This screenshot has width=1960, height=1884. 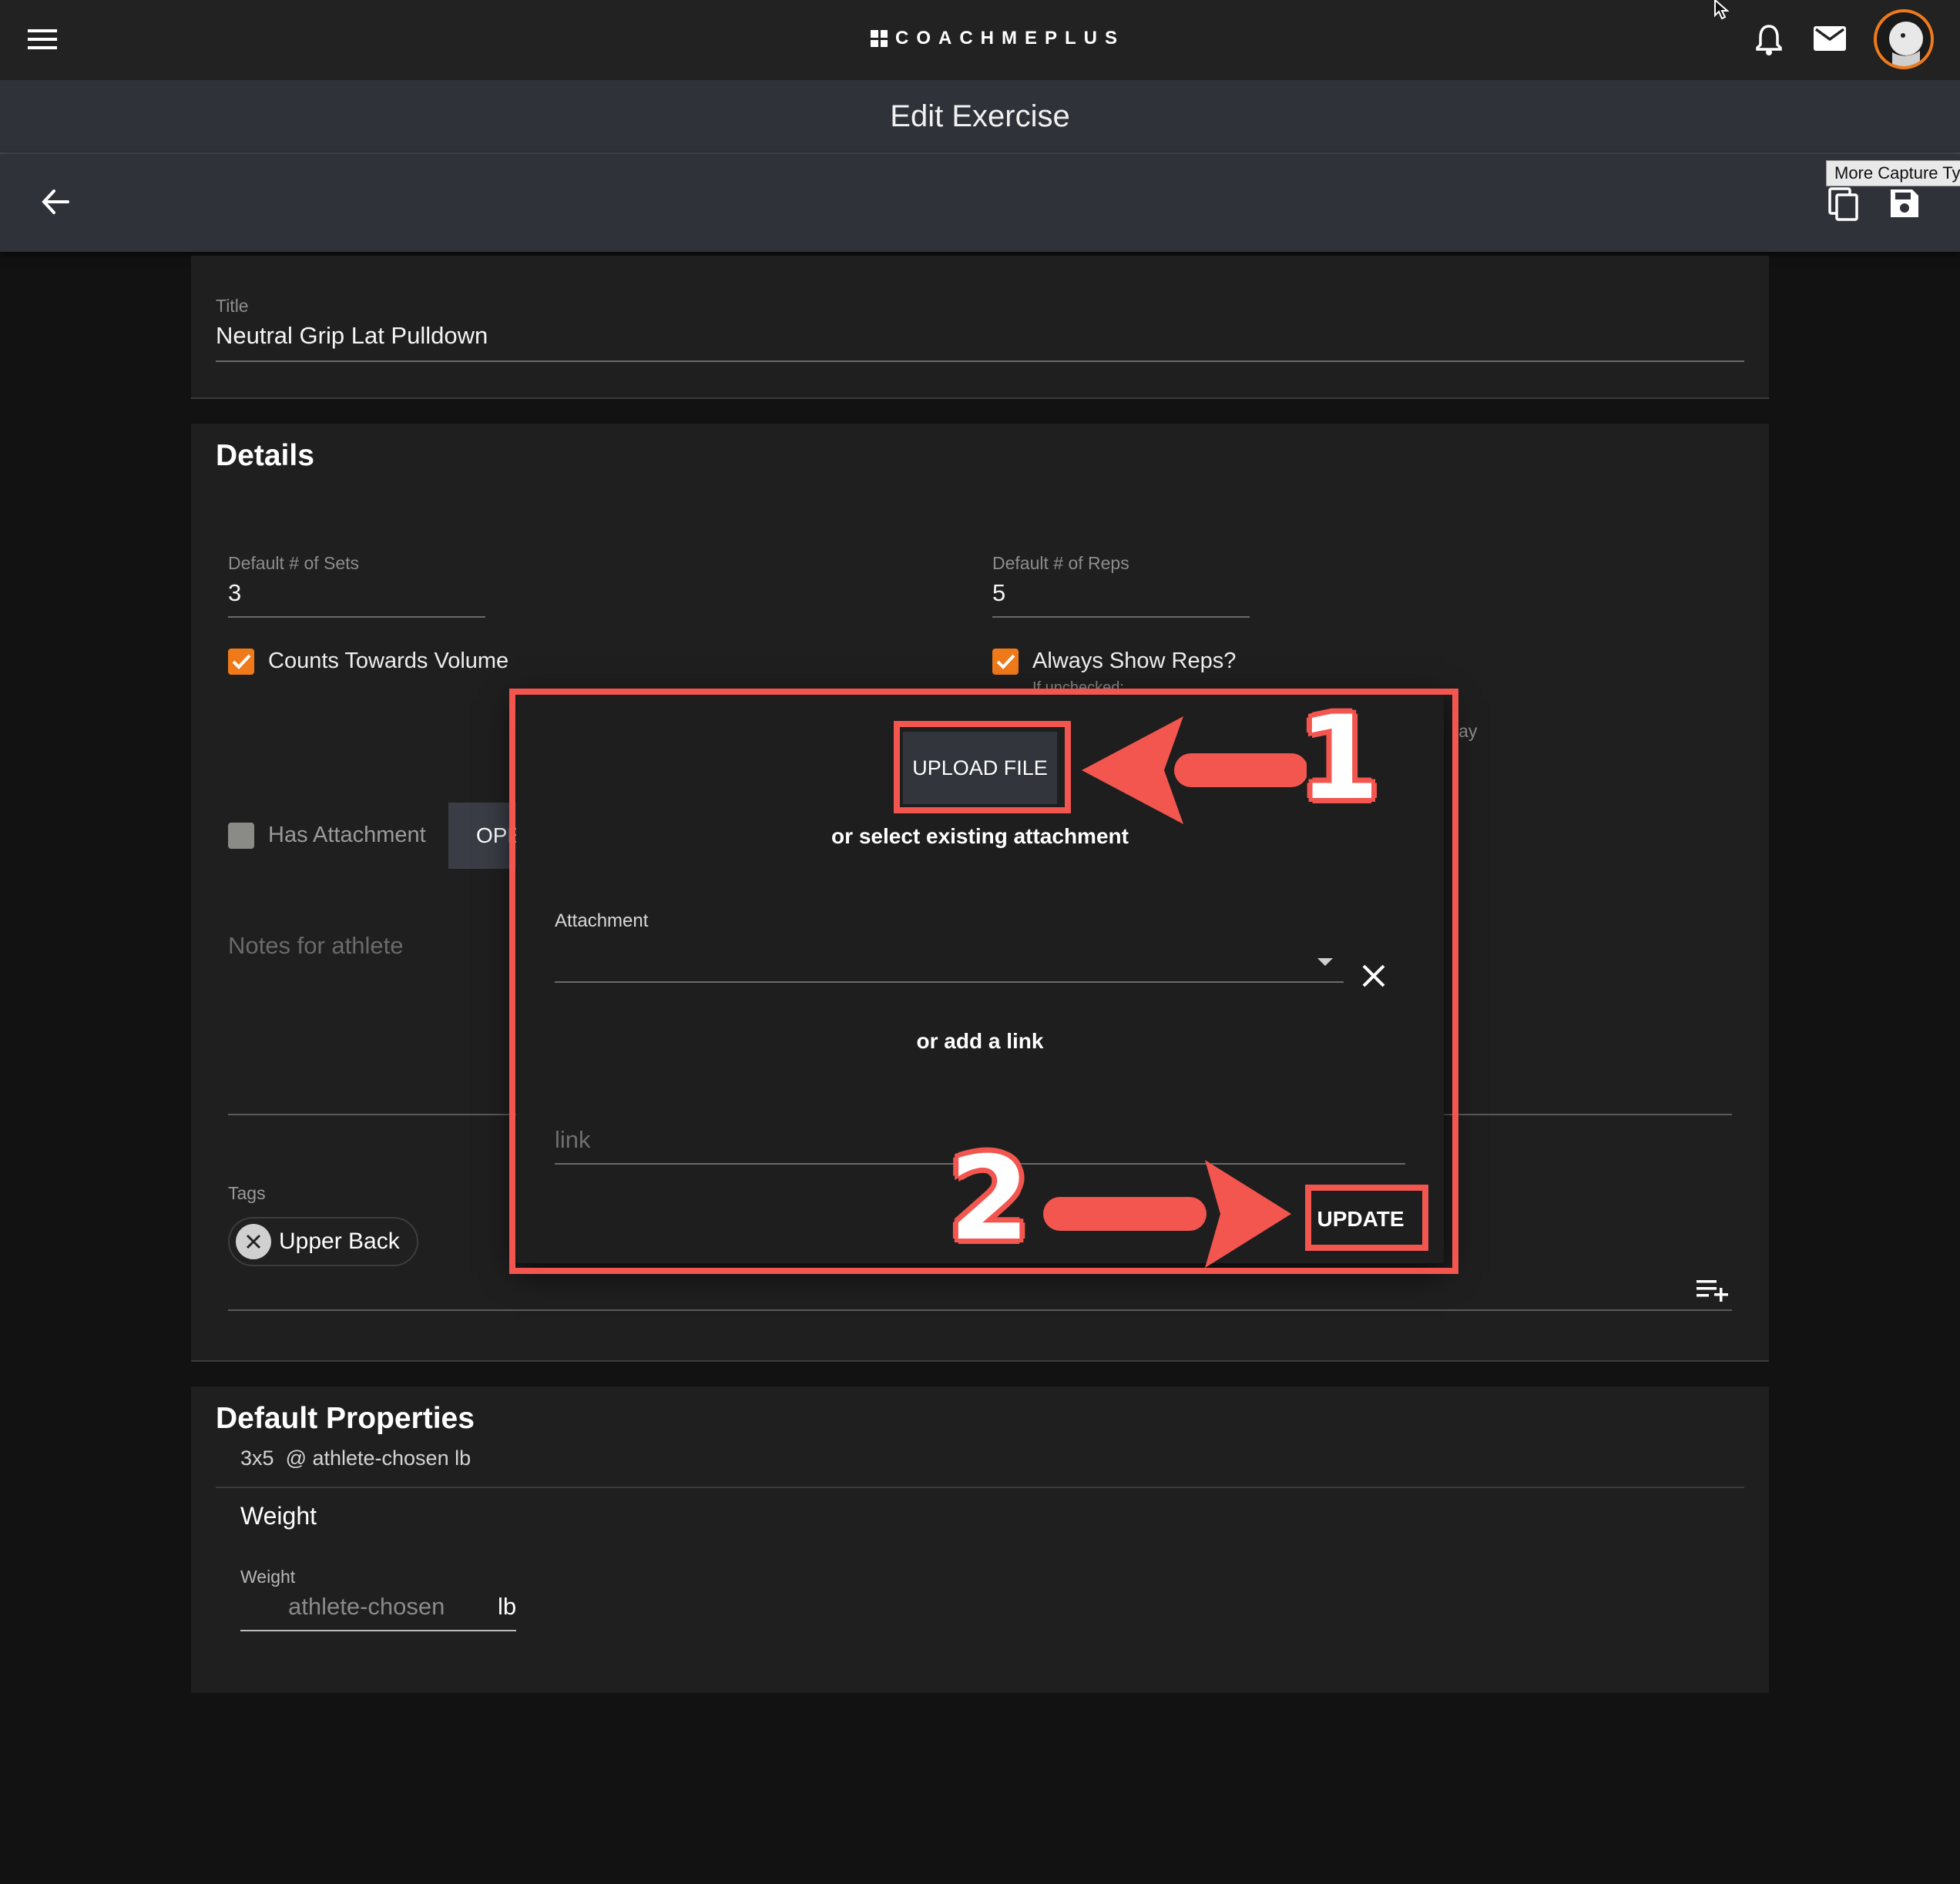 I want to click on toolbar, so click(x=980, y=203).